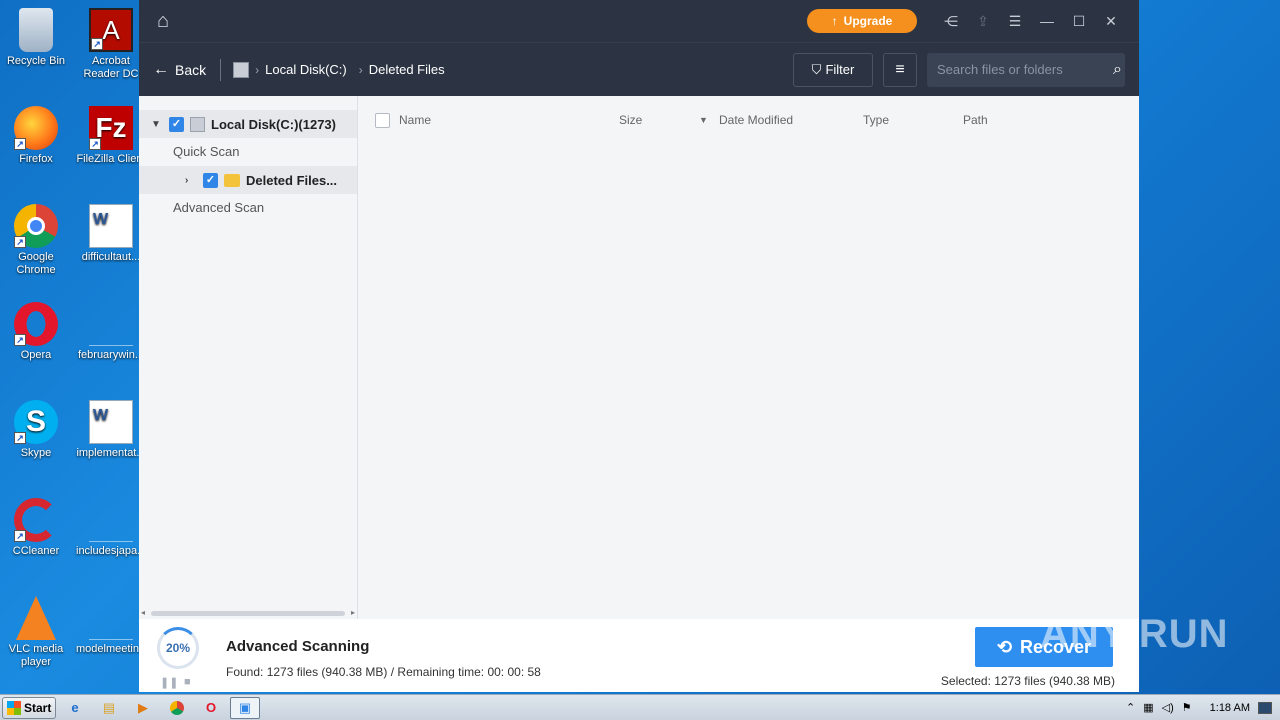 This screenshot has height=720, width=1280. Describe the element at coordinates (75, 708) in the screenshot. I see `taskbar-ie-icon: e` at that location.